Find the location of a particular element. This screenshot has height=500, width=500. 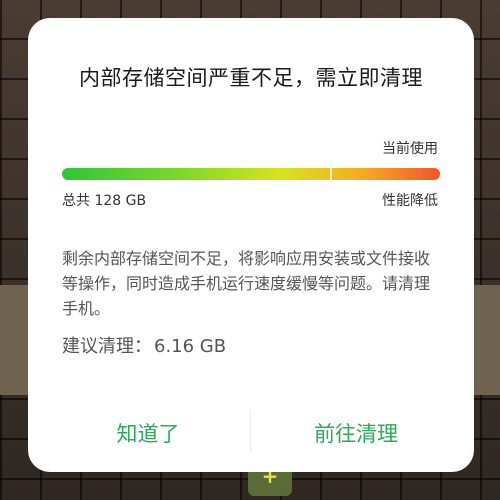

background-block-left is located at coordinates (15, 340).